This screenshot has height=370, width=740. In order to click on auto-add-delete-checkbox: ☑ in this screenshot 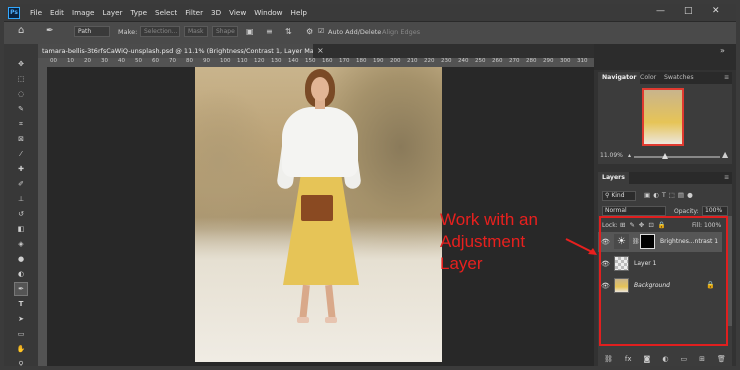, I will do `click(321, 31)`.